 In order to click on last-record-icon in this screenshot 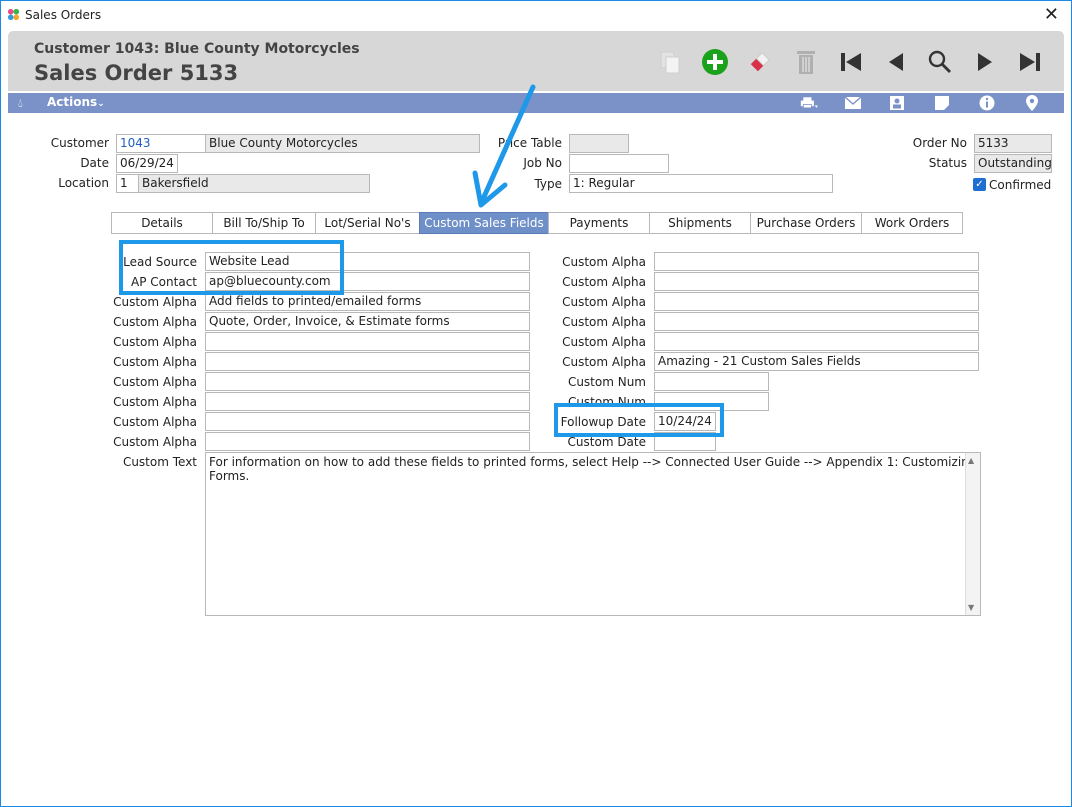, I will do `click(1030, 62)`.